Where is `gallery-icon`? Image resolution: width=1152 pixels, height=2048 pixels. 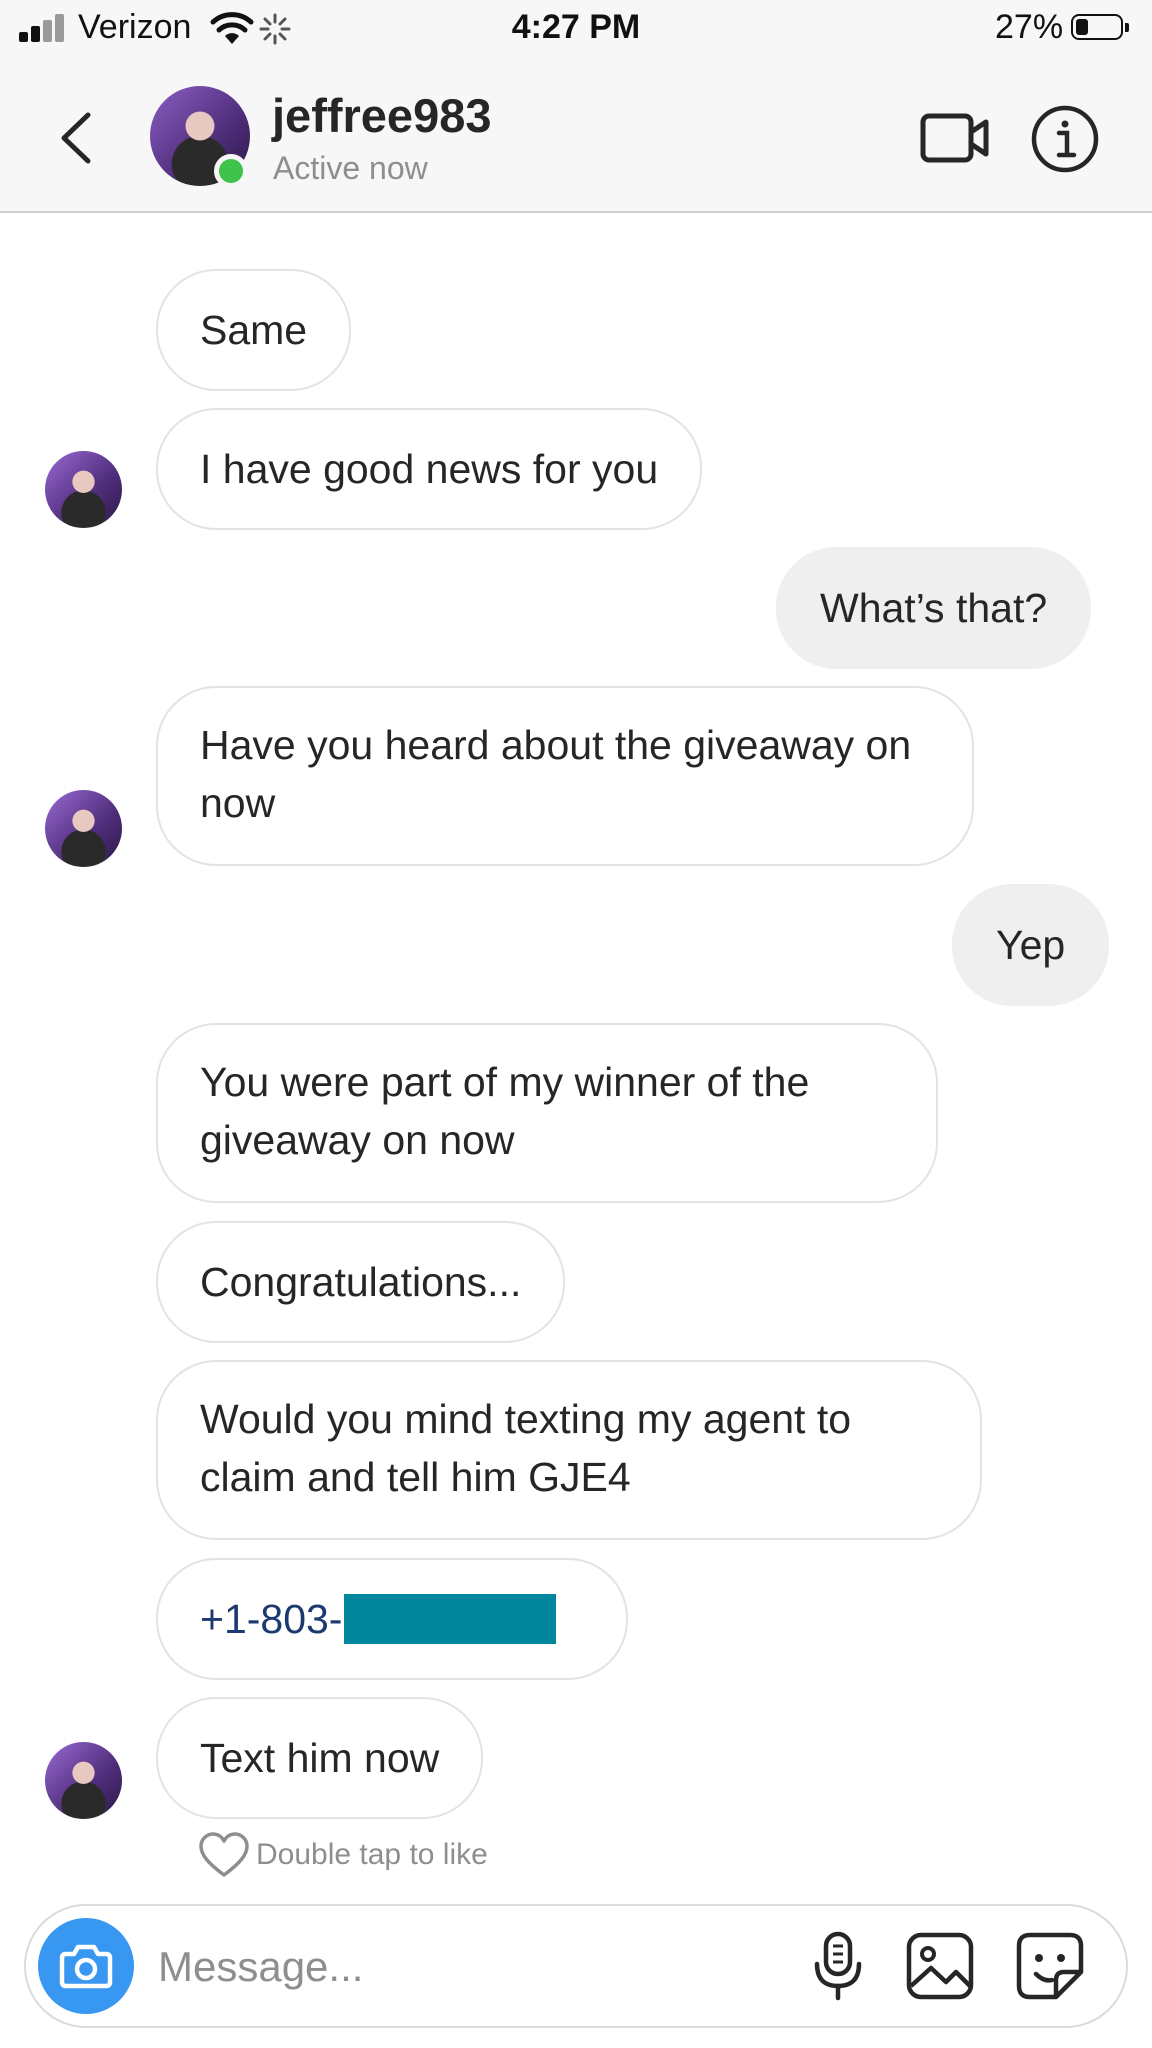 gallery-icon is located at coordinates (940, 1966).